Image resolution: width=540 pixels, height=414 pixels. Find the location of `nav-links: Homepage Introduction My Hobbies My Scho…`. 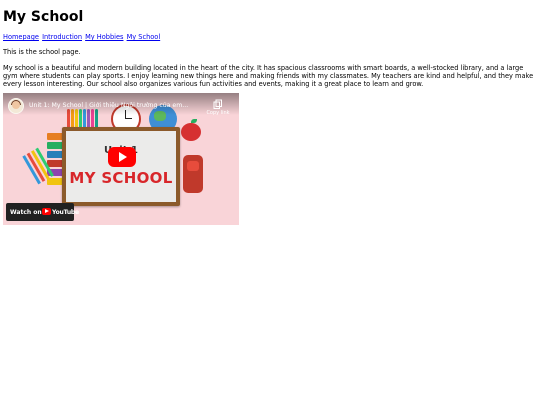

nav-links: Homepage Introduction My Hobbies My Scho… is located at coordinates (270, 37).